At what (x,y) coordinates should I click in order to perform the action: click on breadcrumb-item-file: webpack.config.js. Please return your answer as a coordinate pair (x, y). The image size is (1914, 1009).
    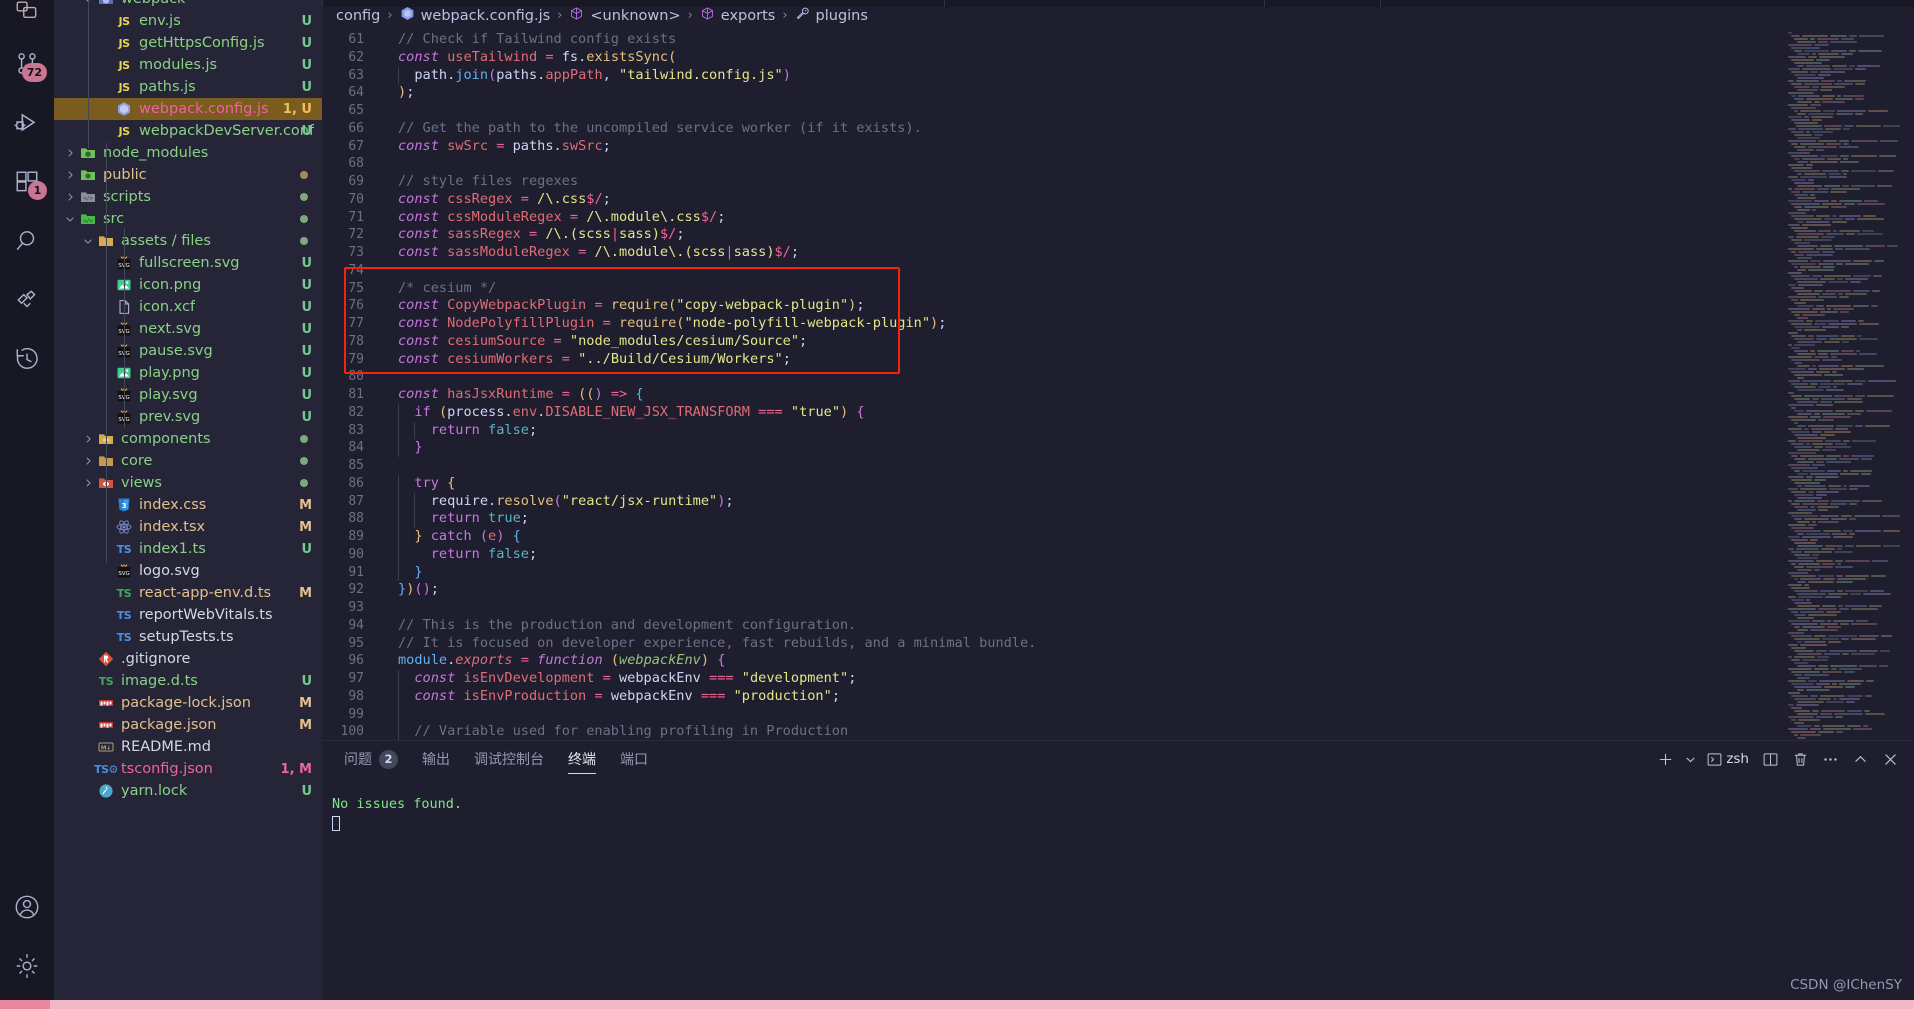
    Looking at the image, I should click on (475, 15).